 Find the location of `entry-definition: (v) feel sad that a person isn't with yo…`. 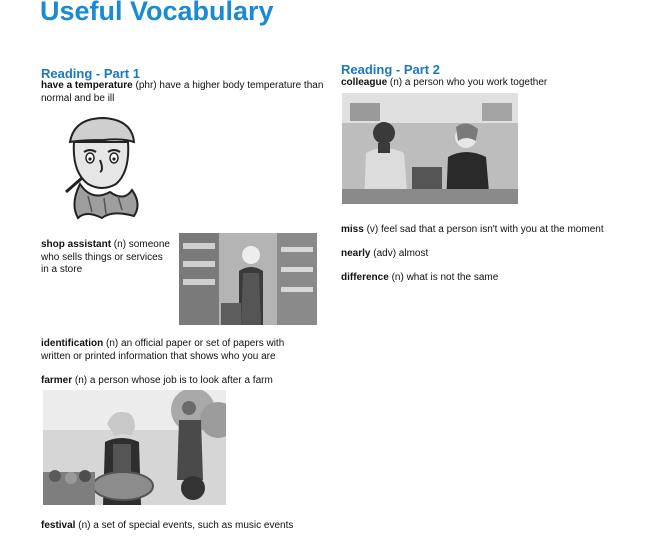

entry-definition: (v) feel sad that a person isn't with yo… is located at coordinates (483, 229).